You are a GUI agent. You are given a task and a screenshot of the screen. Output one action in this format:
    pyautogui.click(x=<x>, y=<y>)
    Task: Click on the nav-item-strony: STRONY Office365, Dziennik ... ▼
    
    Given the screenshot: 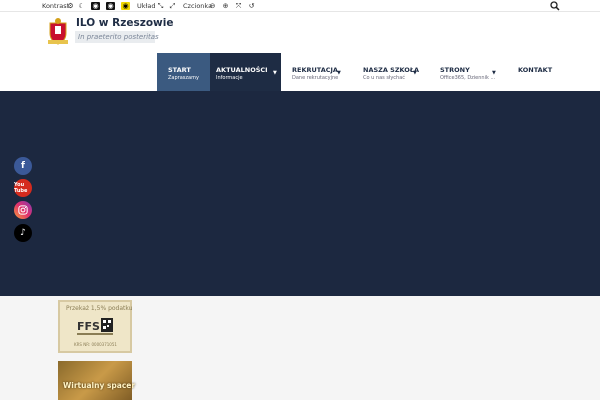 What is the action you would take?
    pyautogui.click(x=461, y=72)
    